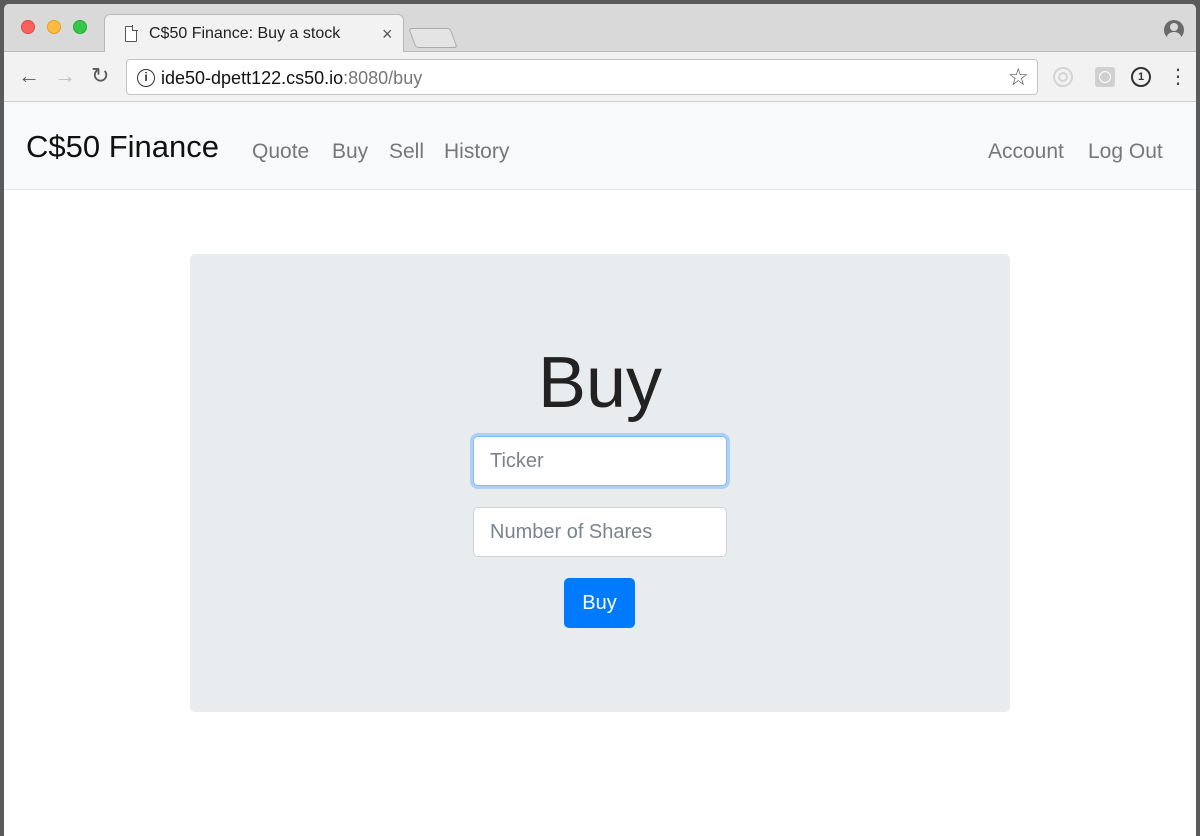 Image resolution: width=1200 pixels, height=836 pixels. What do you see at coordinates (122, 147) in the screenshot?
I see `brand-link: C$50 Finance` at bounding box center [122, 147].